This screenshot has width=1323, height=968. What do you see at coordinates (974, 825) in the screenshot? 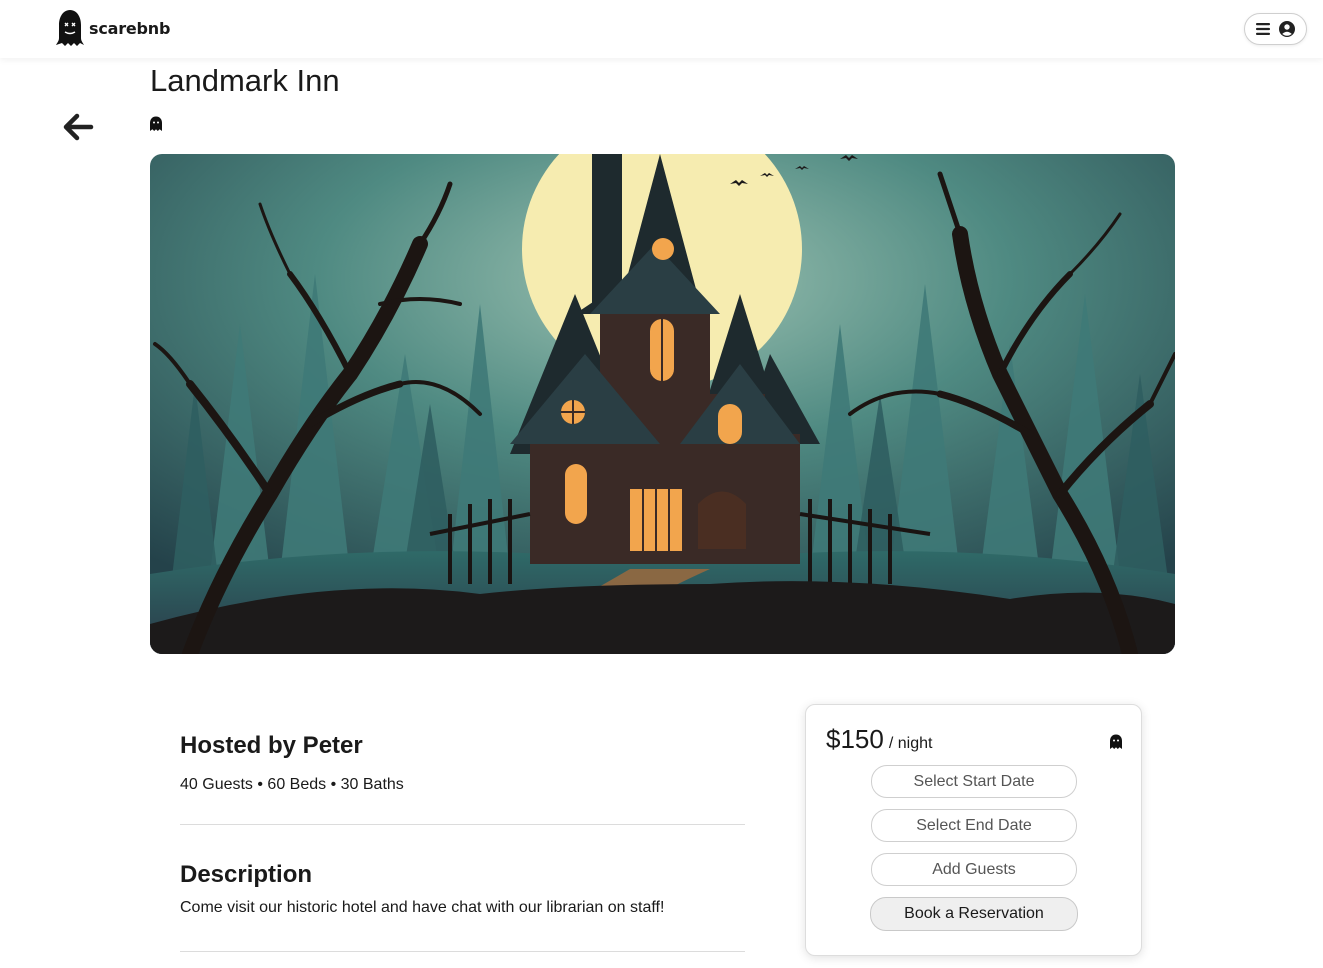
I see `select-end-date-button: Select End Date` at bounding box center [974, 825].